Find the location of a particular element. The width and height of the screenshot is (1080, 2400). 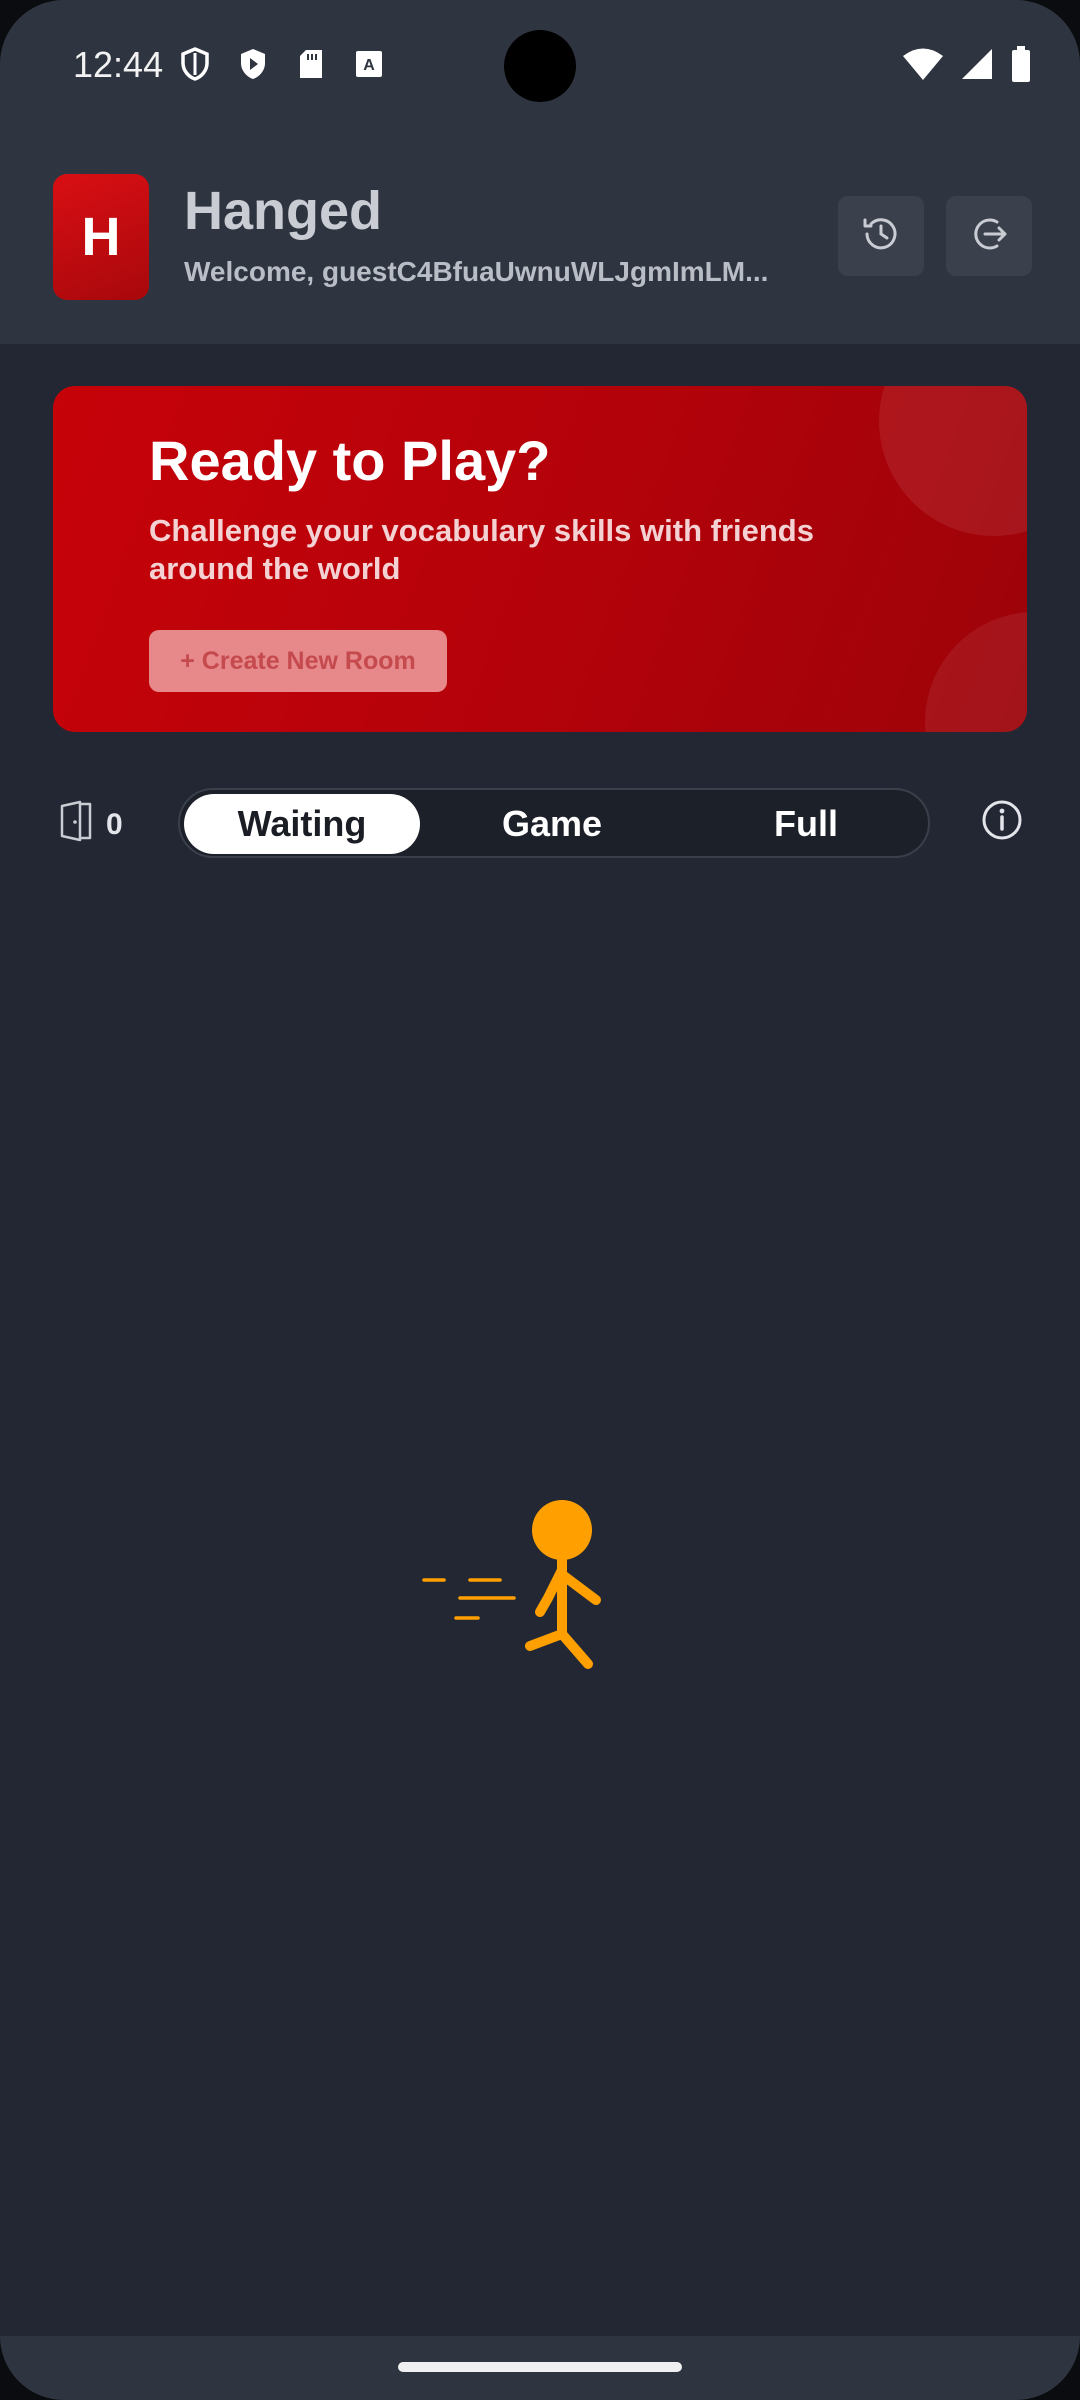

status-time: 12:44 is located at coordinates (118, 64).